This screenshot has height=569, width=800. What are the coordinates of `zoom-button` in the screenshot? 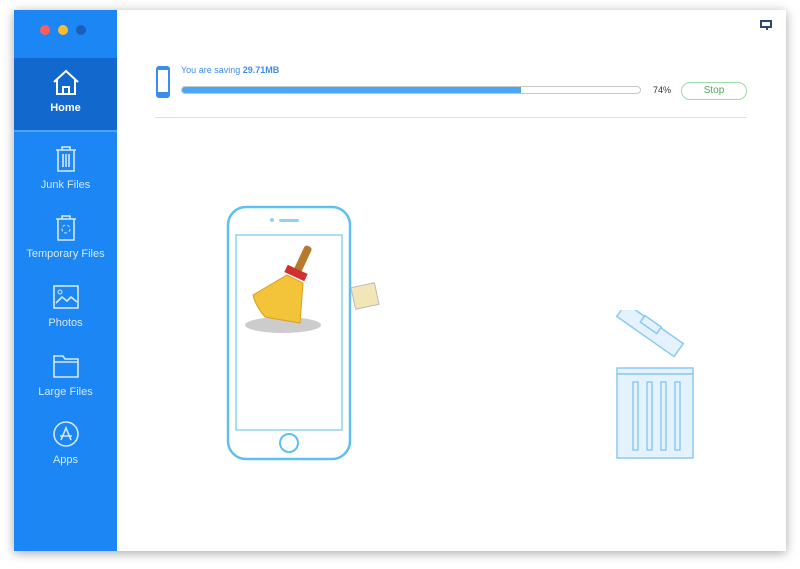 It's located at (81, 30).